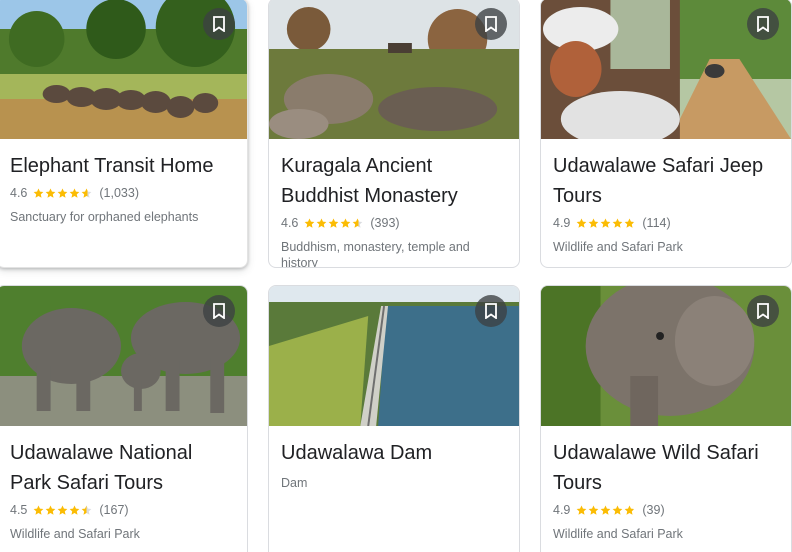 The image size is (792, 552). I want to click on place-title: Elephant Transit Home, so click(122, 166).